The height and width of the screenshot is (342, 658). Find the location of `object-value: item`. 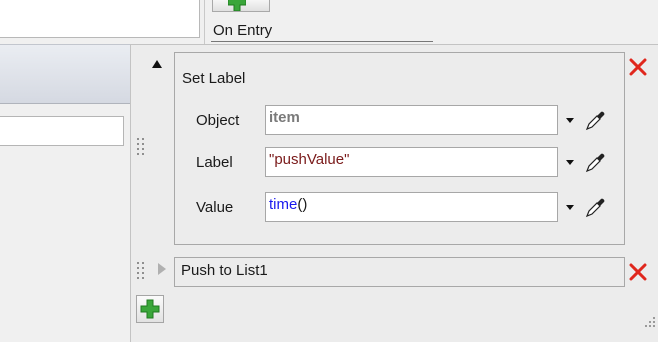

object-value: item is located at coordinates (284, 117).